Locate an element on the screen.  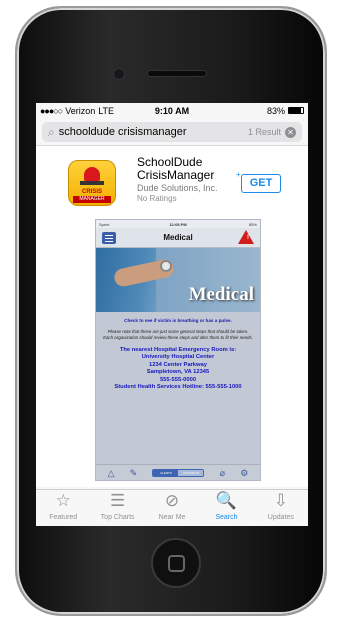
proximity-sensor is located at coordinates (174, 51).